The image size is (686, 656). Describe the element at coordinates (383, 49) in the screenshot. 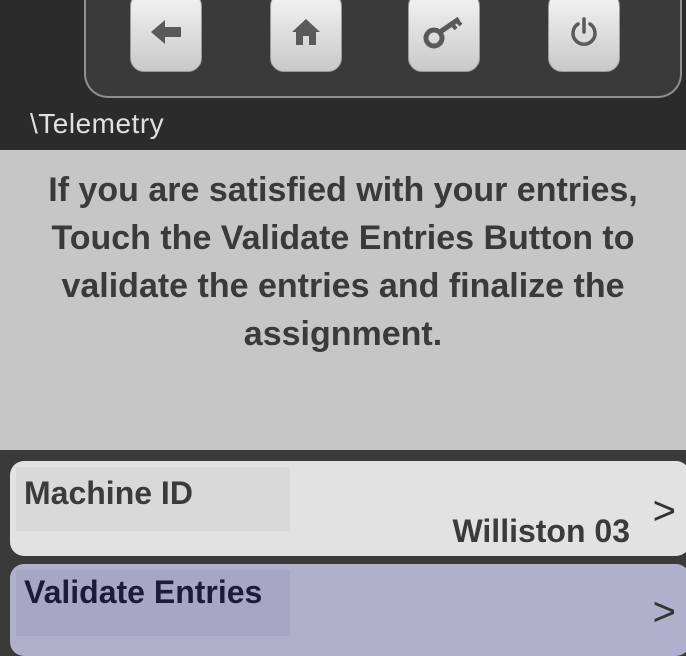

I see `nav-button-frame` at that location.